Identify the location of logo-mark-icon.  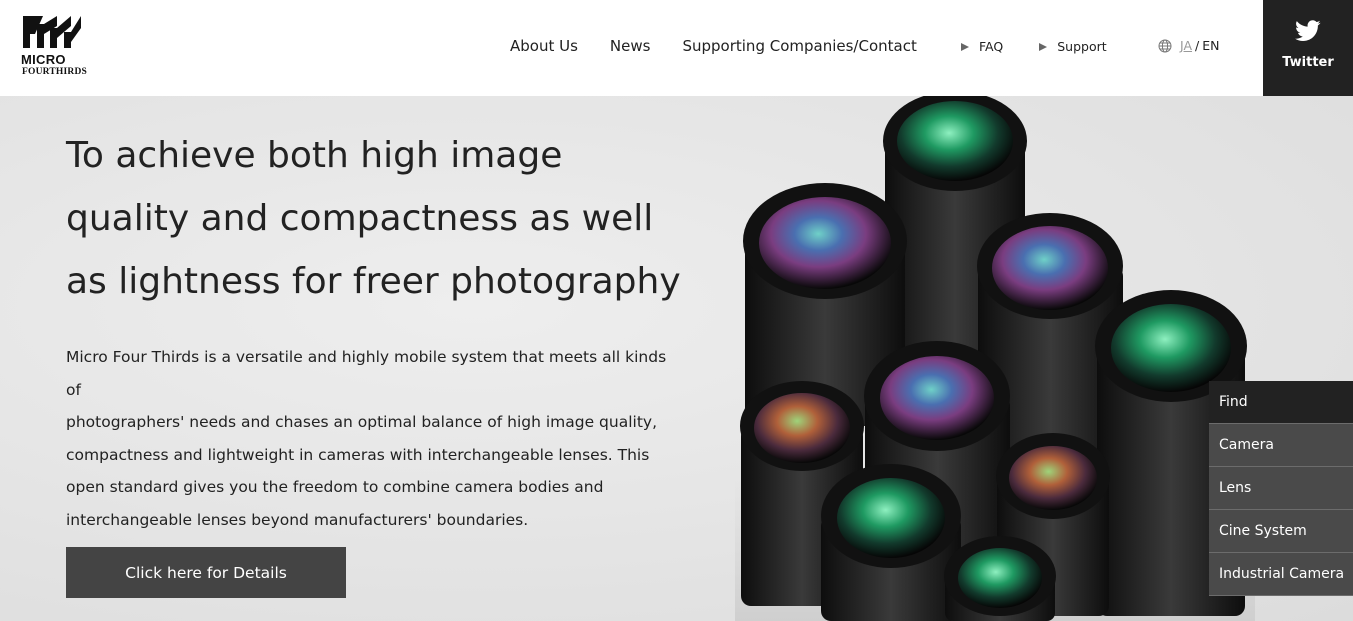
(52, 32).